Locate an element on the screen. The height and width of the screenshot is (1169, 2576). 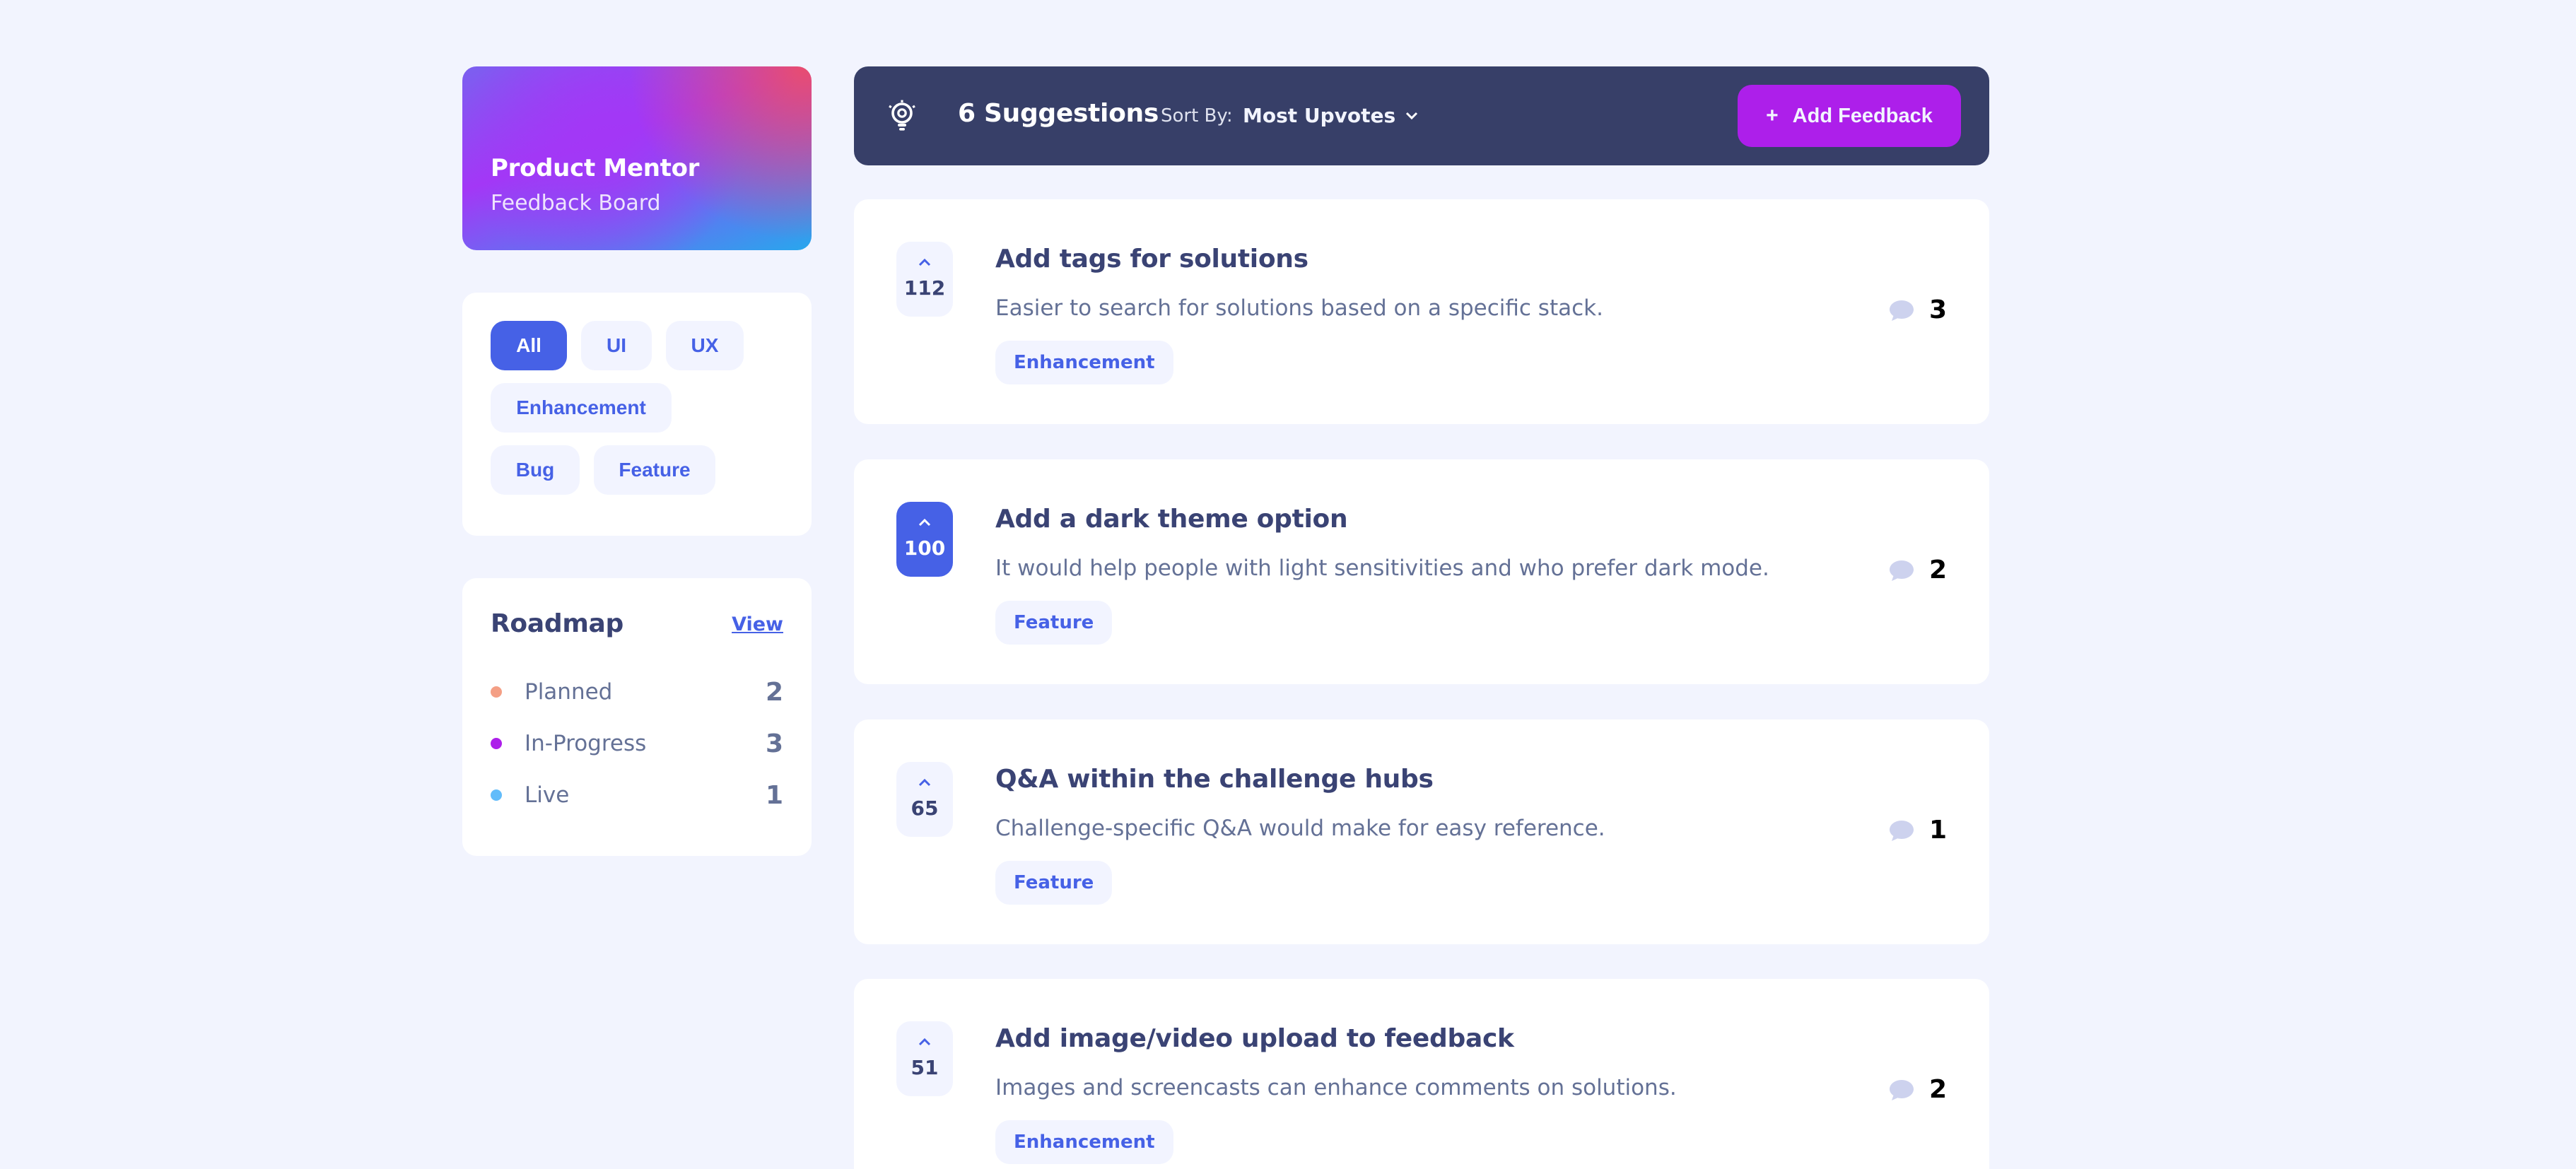
roadmap-count: 2 is located at coordinates (774, 692).